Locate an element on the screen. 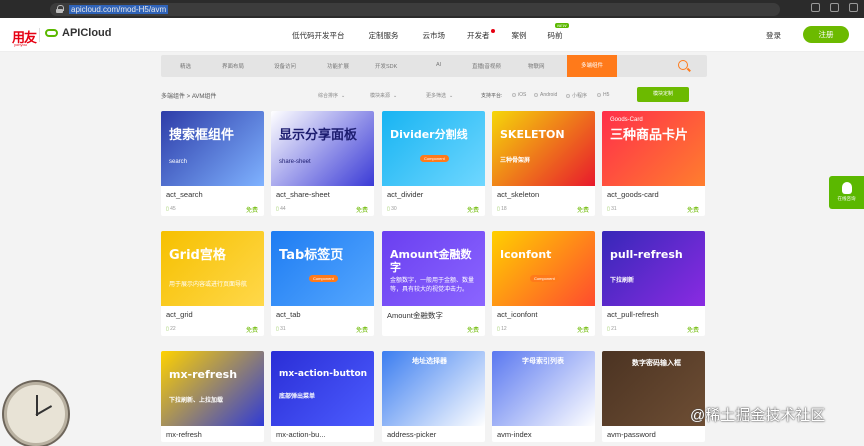 The height and width of the screenshot is (446, 864). card-thumbnail: 地址选择器 is located at coordinates (433, 388).